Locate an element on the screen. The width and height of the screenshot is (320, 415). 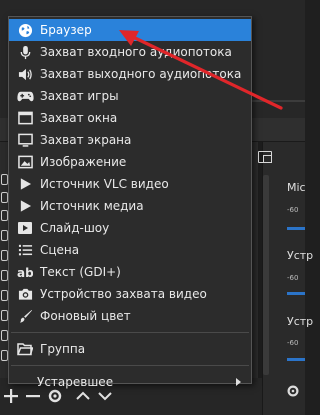
sources-scrollbar is located at coordinates (266, 275).